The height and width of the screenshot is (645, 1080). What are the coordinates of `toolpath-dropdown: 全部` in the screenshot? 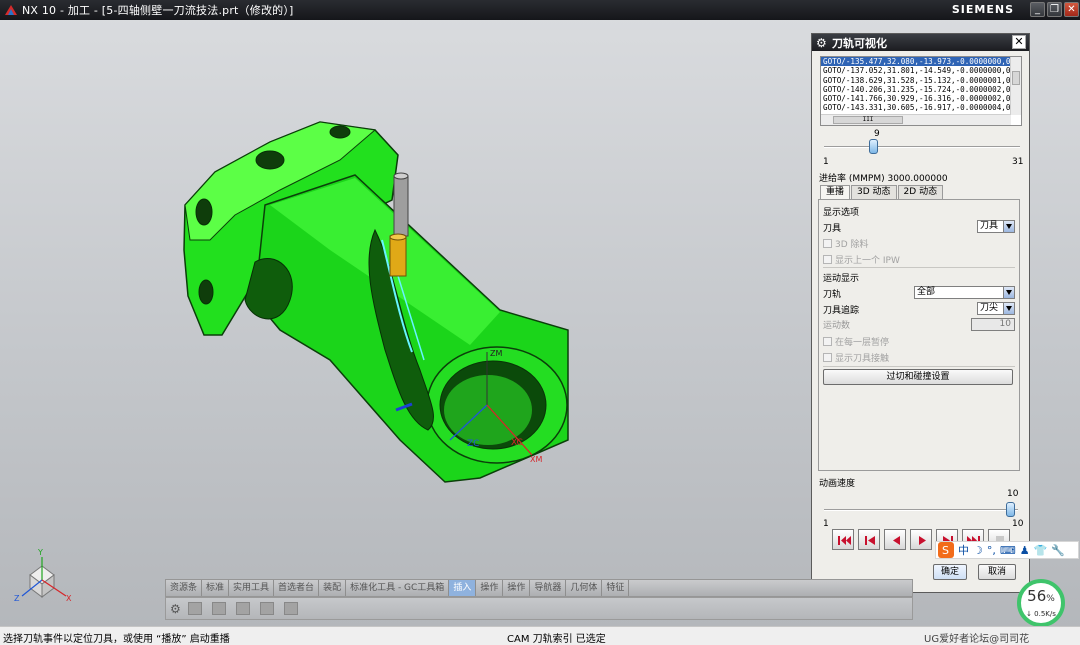 It's located at (964, 292).